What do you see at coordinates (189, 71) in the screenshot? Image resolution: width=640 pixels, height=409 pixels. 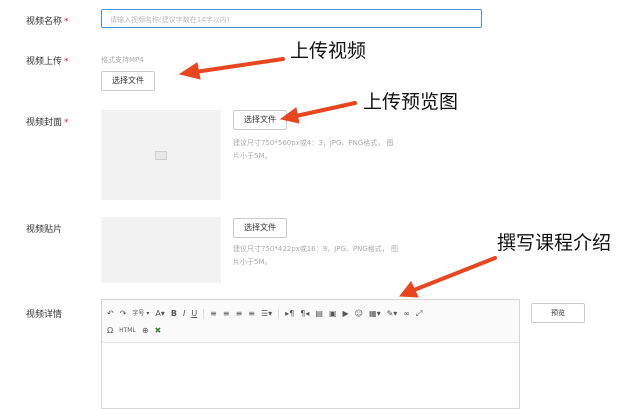 I see `arrow-upload-video-head` at bounding box center [189, 71].